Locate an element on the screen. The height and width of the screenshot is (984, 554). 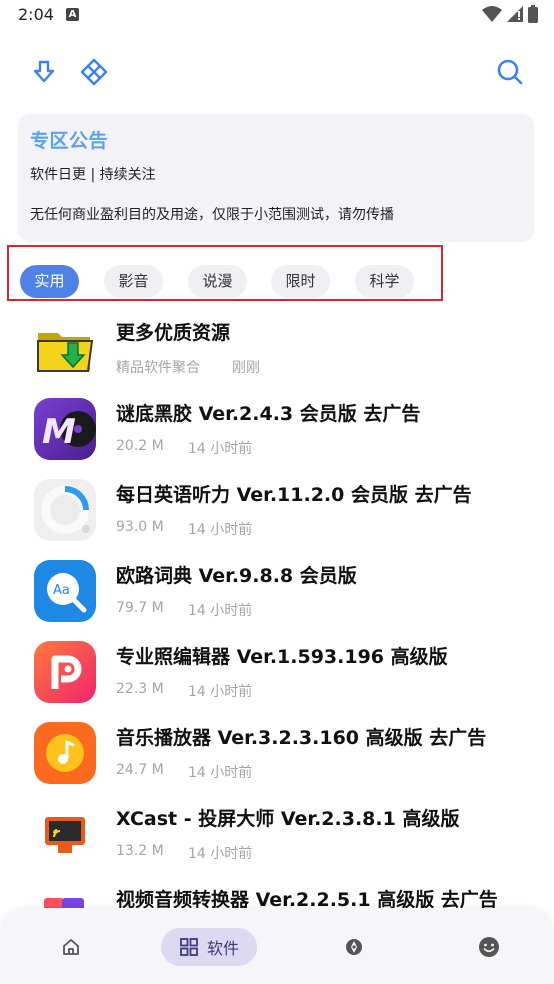
svg-text: Aa is located at coordinates (61, 590).